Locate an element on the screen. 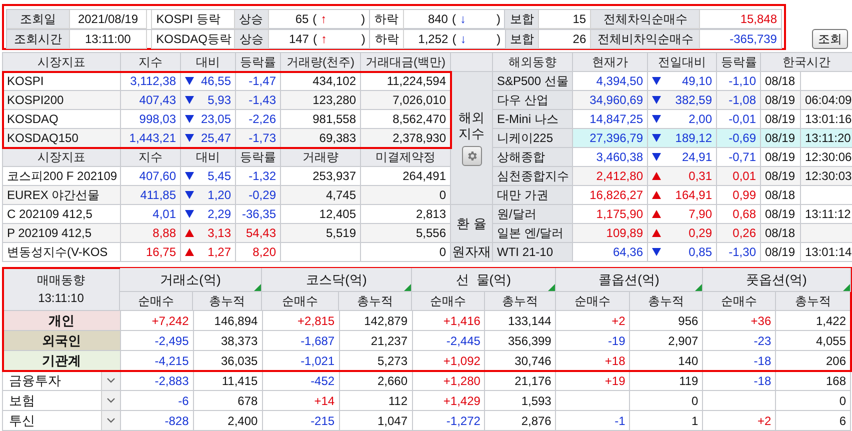  change-value: 382,59 is located at coordinates (693, 100).